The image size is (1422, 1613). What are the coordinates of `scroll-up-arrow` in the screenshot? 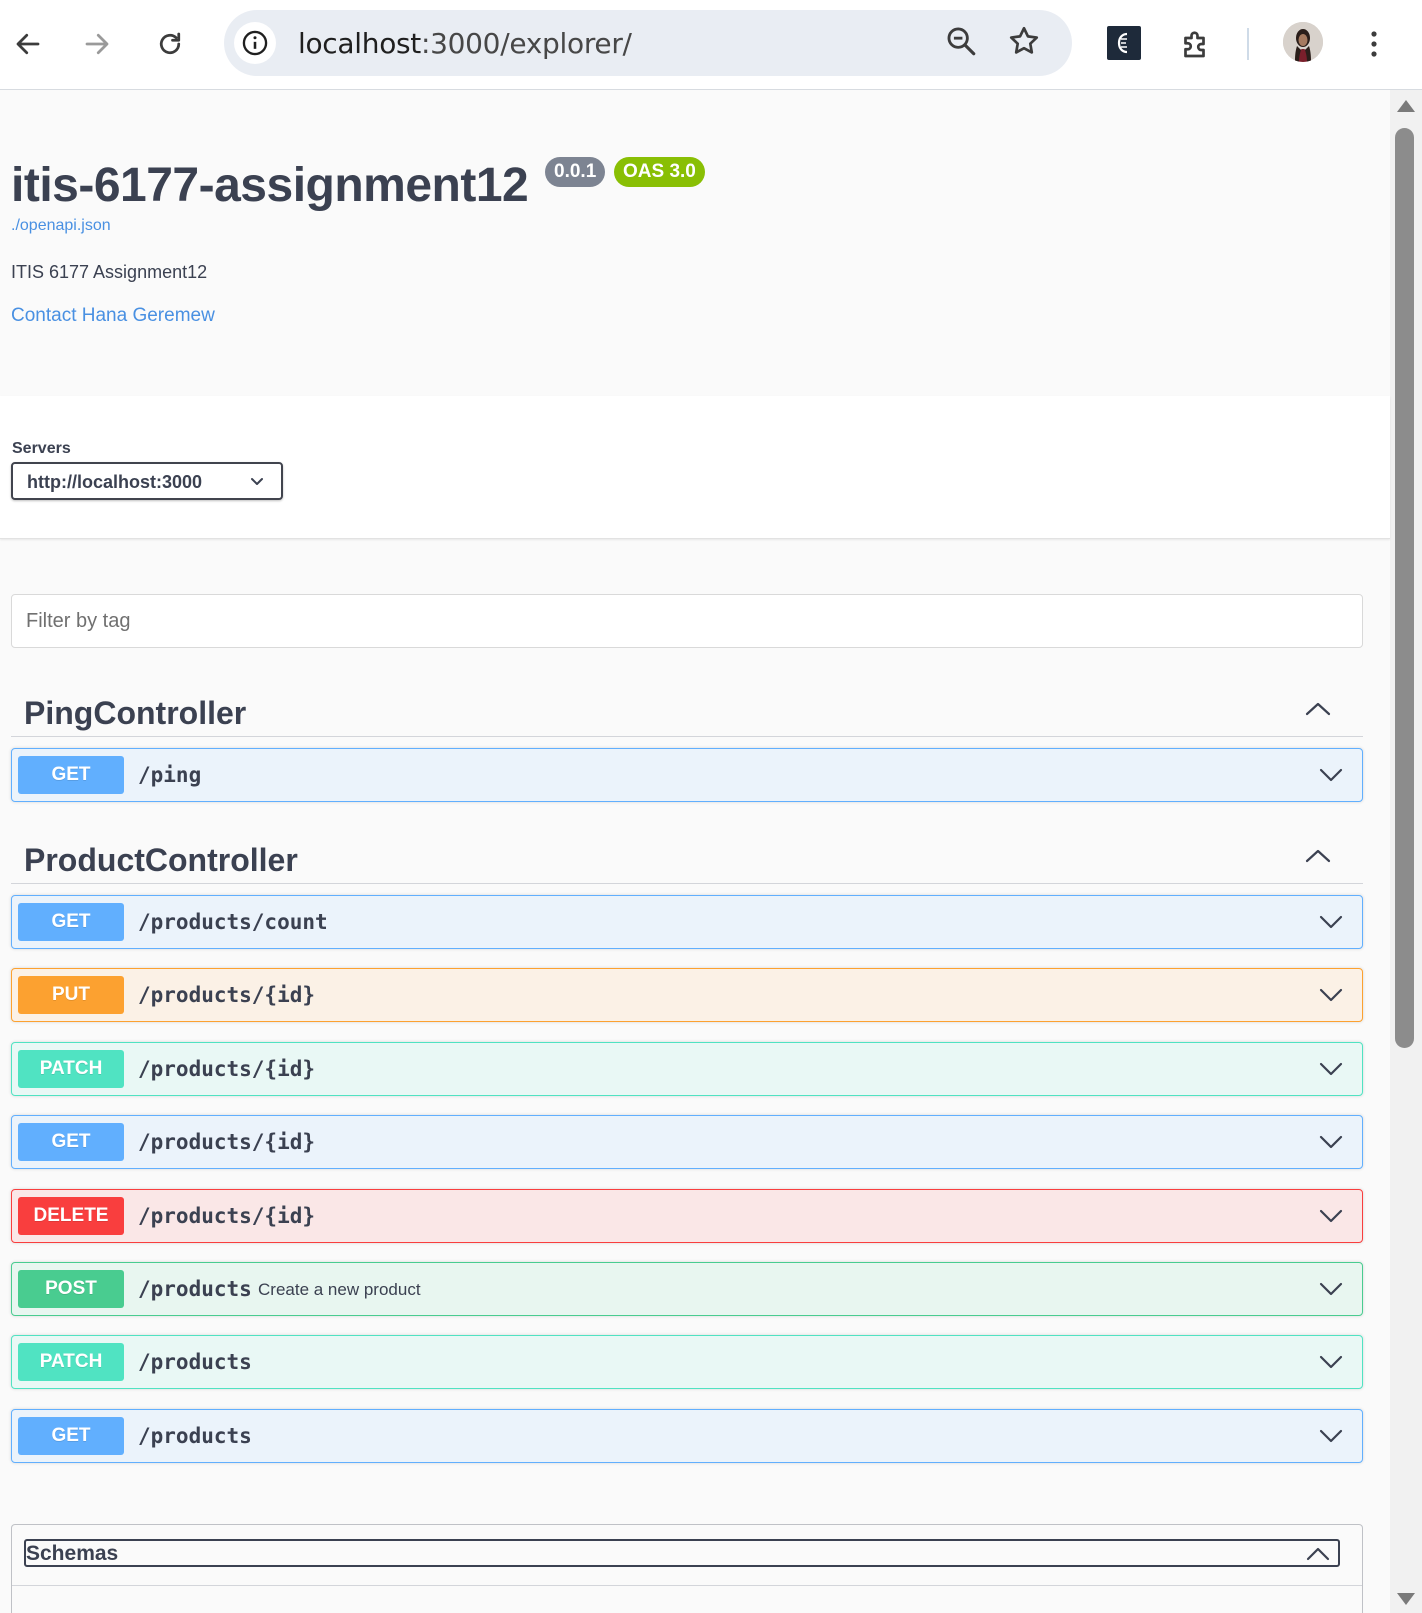 It's located at (1406, 106).